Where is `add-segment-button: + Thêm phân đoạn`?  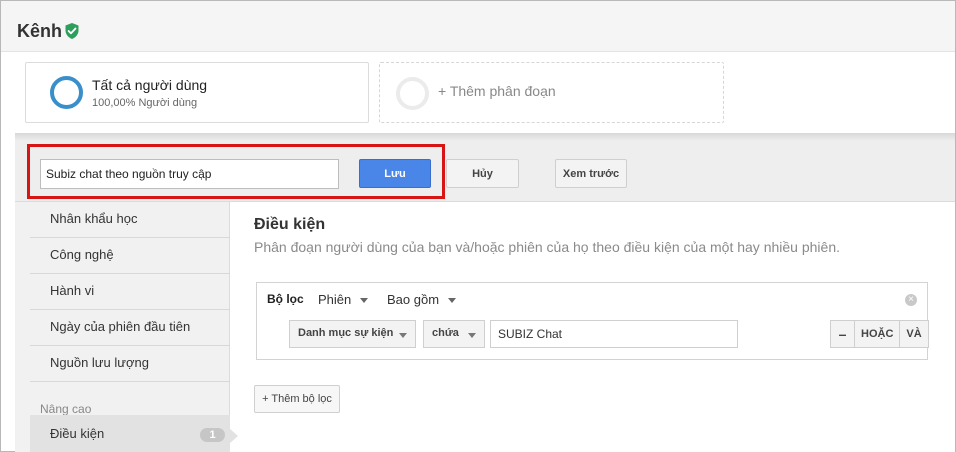
add-segment-button: + Thêm phân đoạn is located at coordinates (551, 92).